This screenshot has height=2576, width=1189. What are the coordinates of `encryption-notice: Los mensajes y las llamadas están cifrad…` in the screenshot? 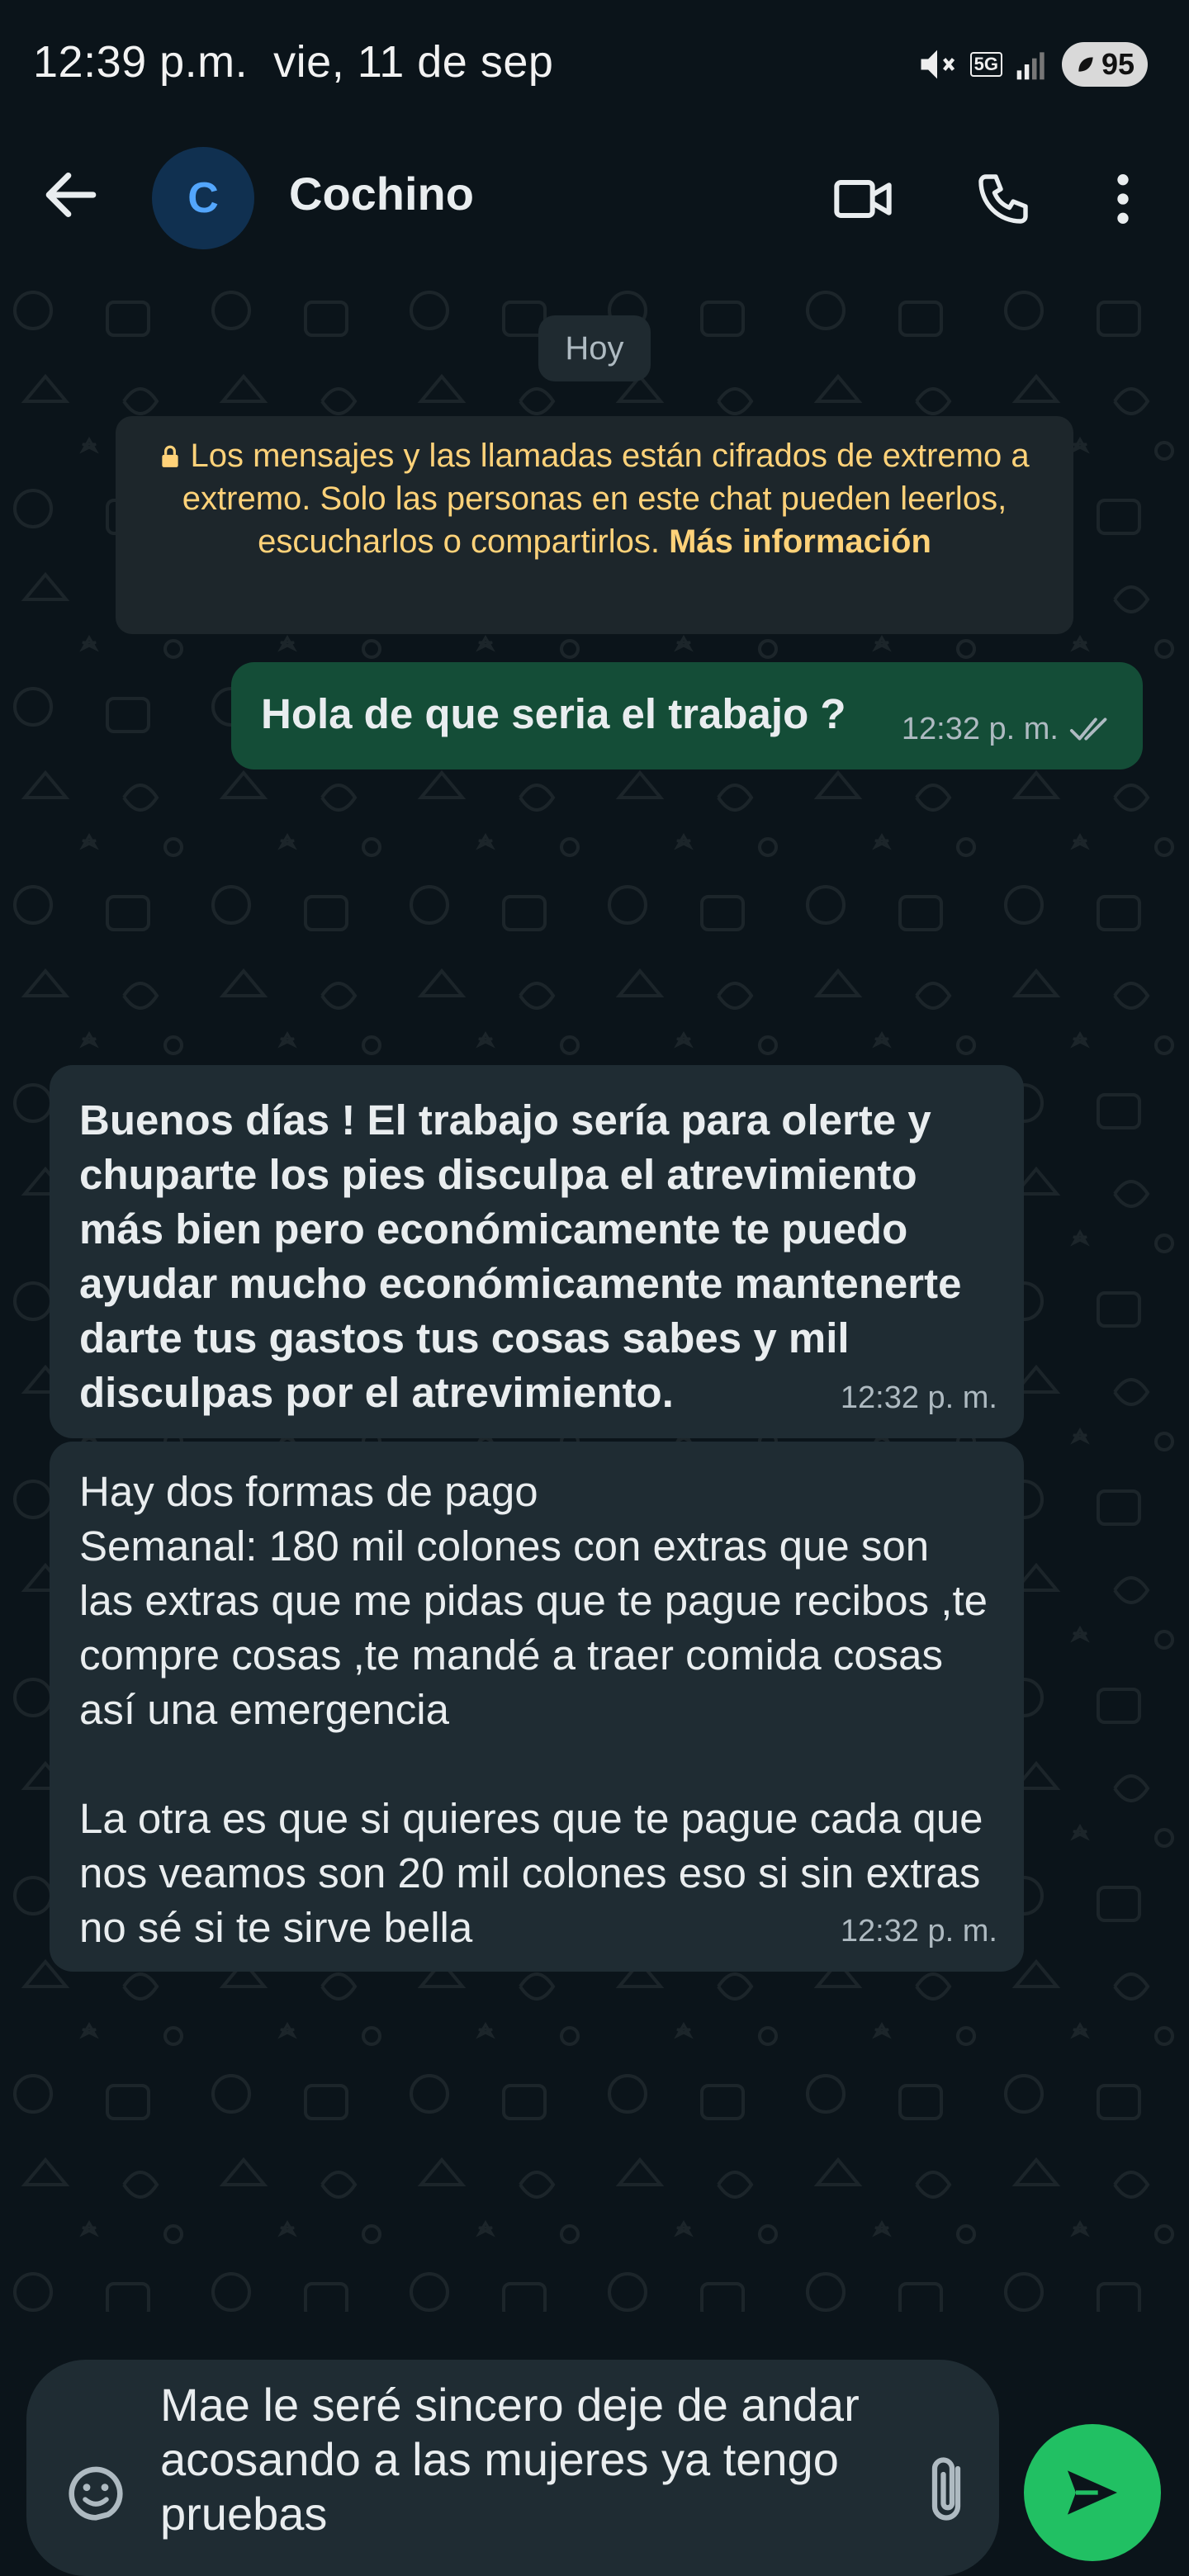 It's located at (594, 525).